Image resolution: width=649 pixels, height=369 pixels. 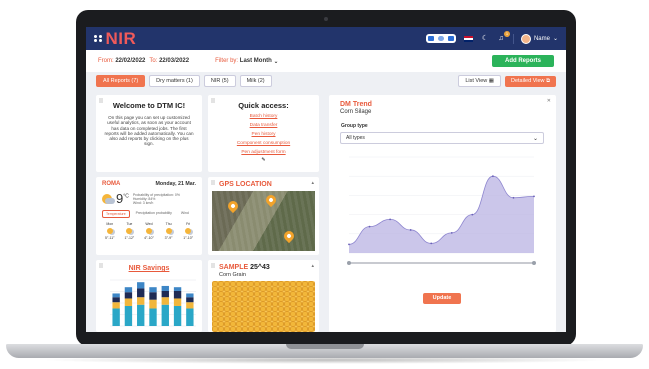 I want to click on link-component-consumption: Component consumption, so click(x=263, y=143).